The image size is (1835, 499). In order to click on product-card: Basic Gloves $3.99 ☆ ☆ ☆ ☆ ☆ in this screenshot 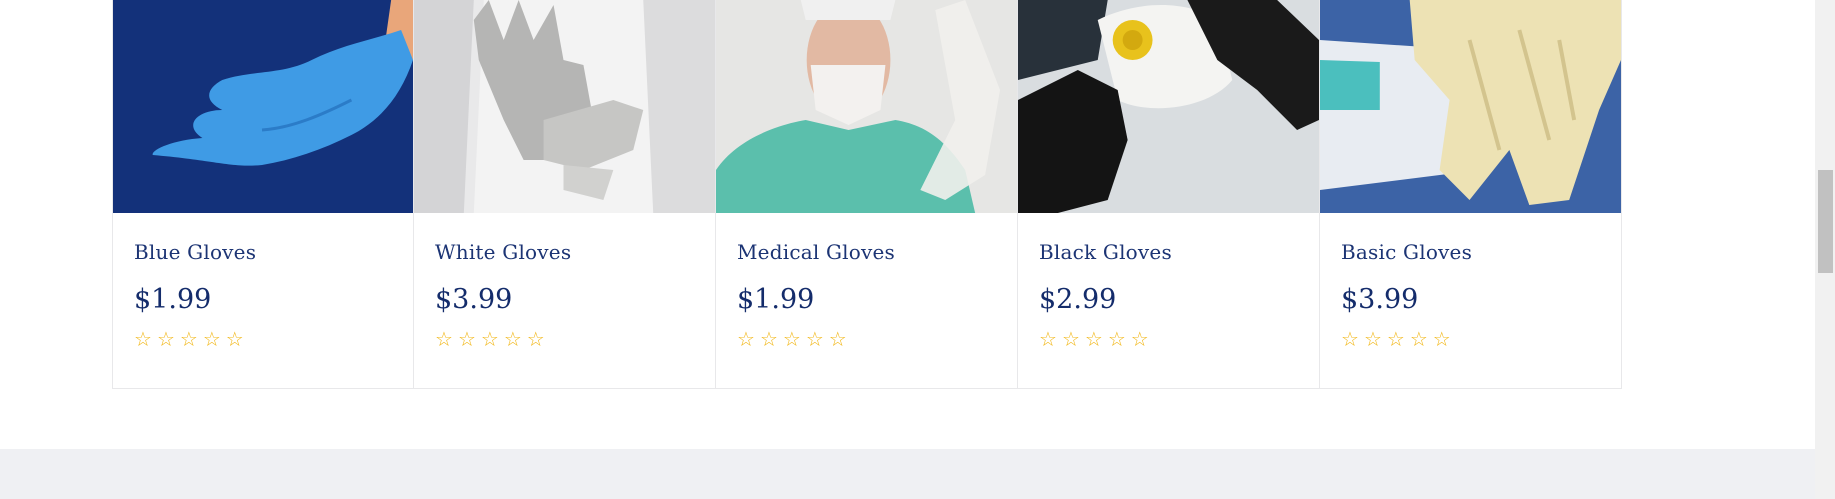, I will do `click(1471, 194)`.